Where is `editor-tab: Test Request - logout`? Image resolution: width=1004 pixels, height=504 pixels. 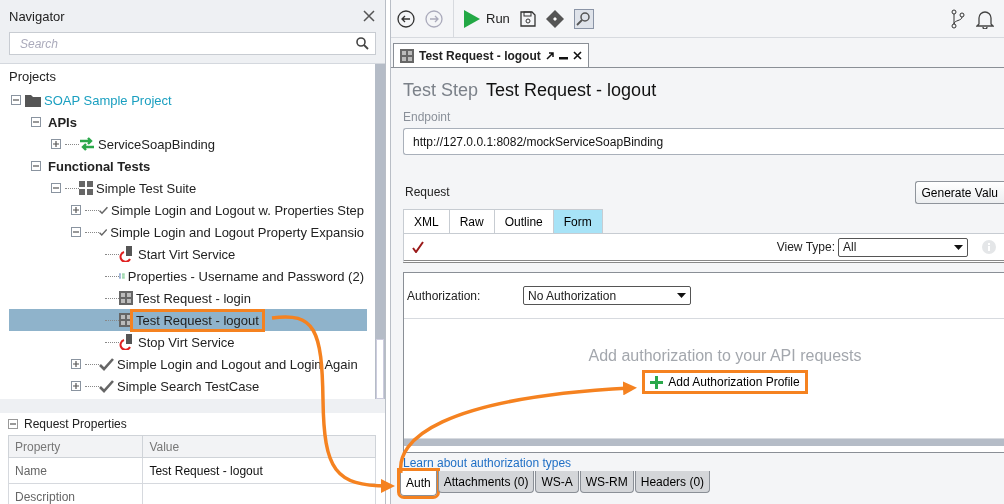 editor-tab: Test Request - logout is located at coordinates (491, 55).